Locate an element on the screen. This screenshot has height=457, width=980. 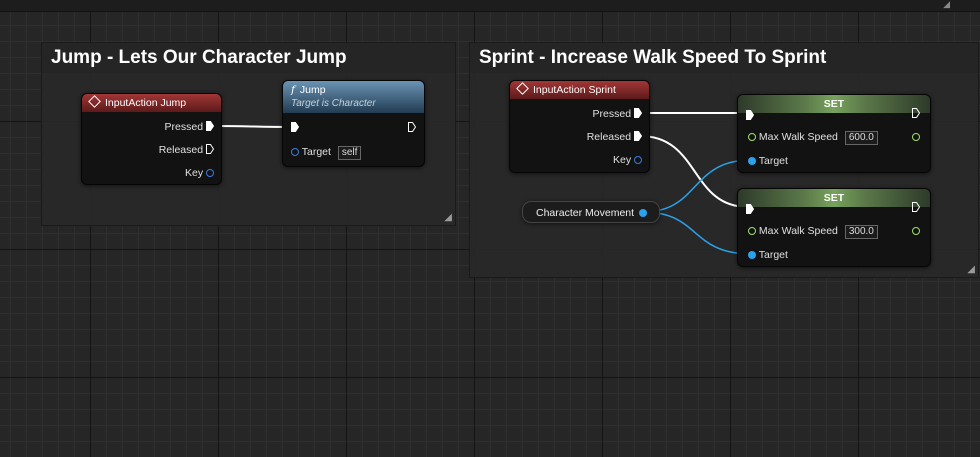
max-walk-speed-pin: Max Walk Speed 300.0 is located at coordinates (813, 231).